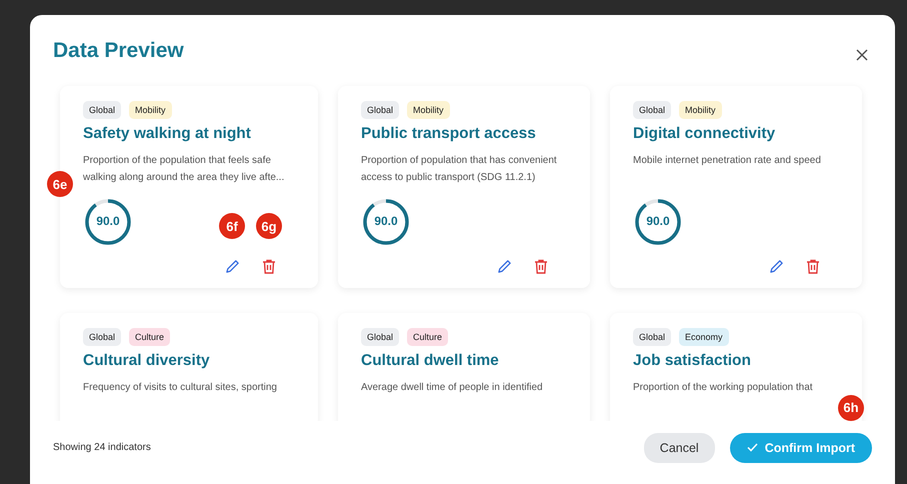 Image resolution: width=907 pixels, height=484 pixels. I want to click on dialog-title: Data Preview, so click(118, 51).